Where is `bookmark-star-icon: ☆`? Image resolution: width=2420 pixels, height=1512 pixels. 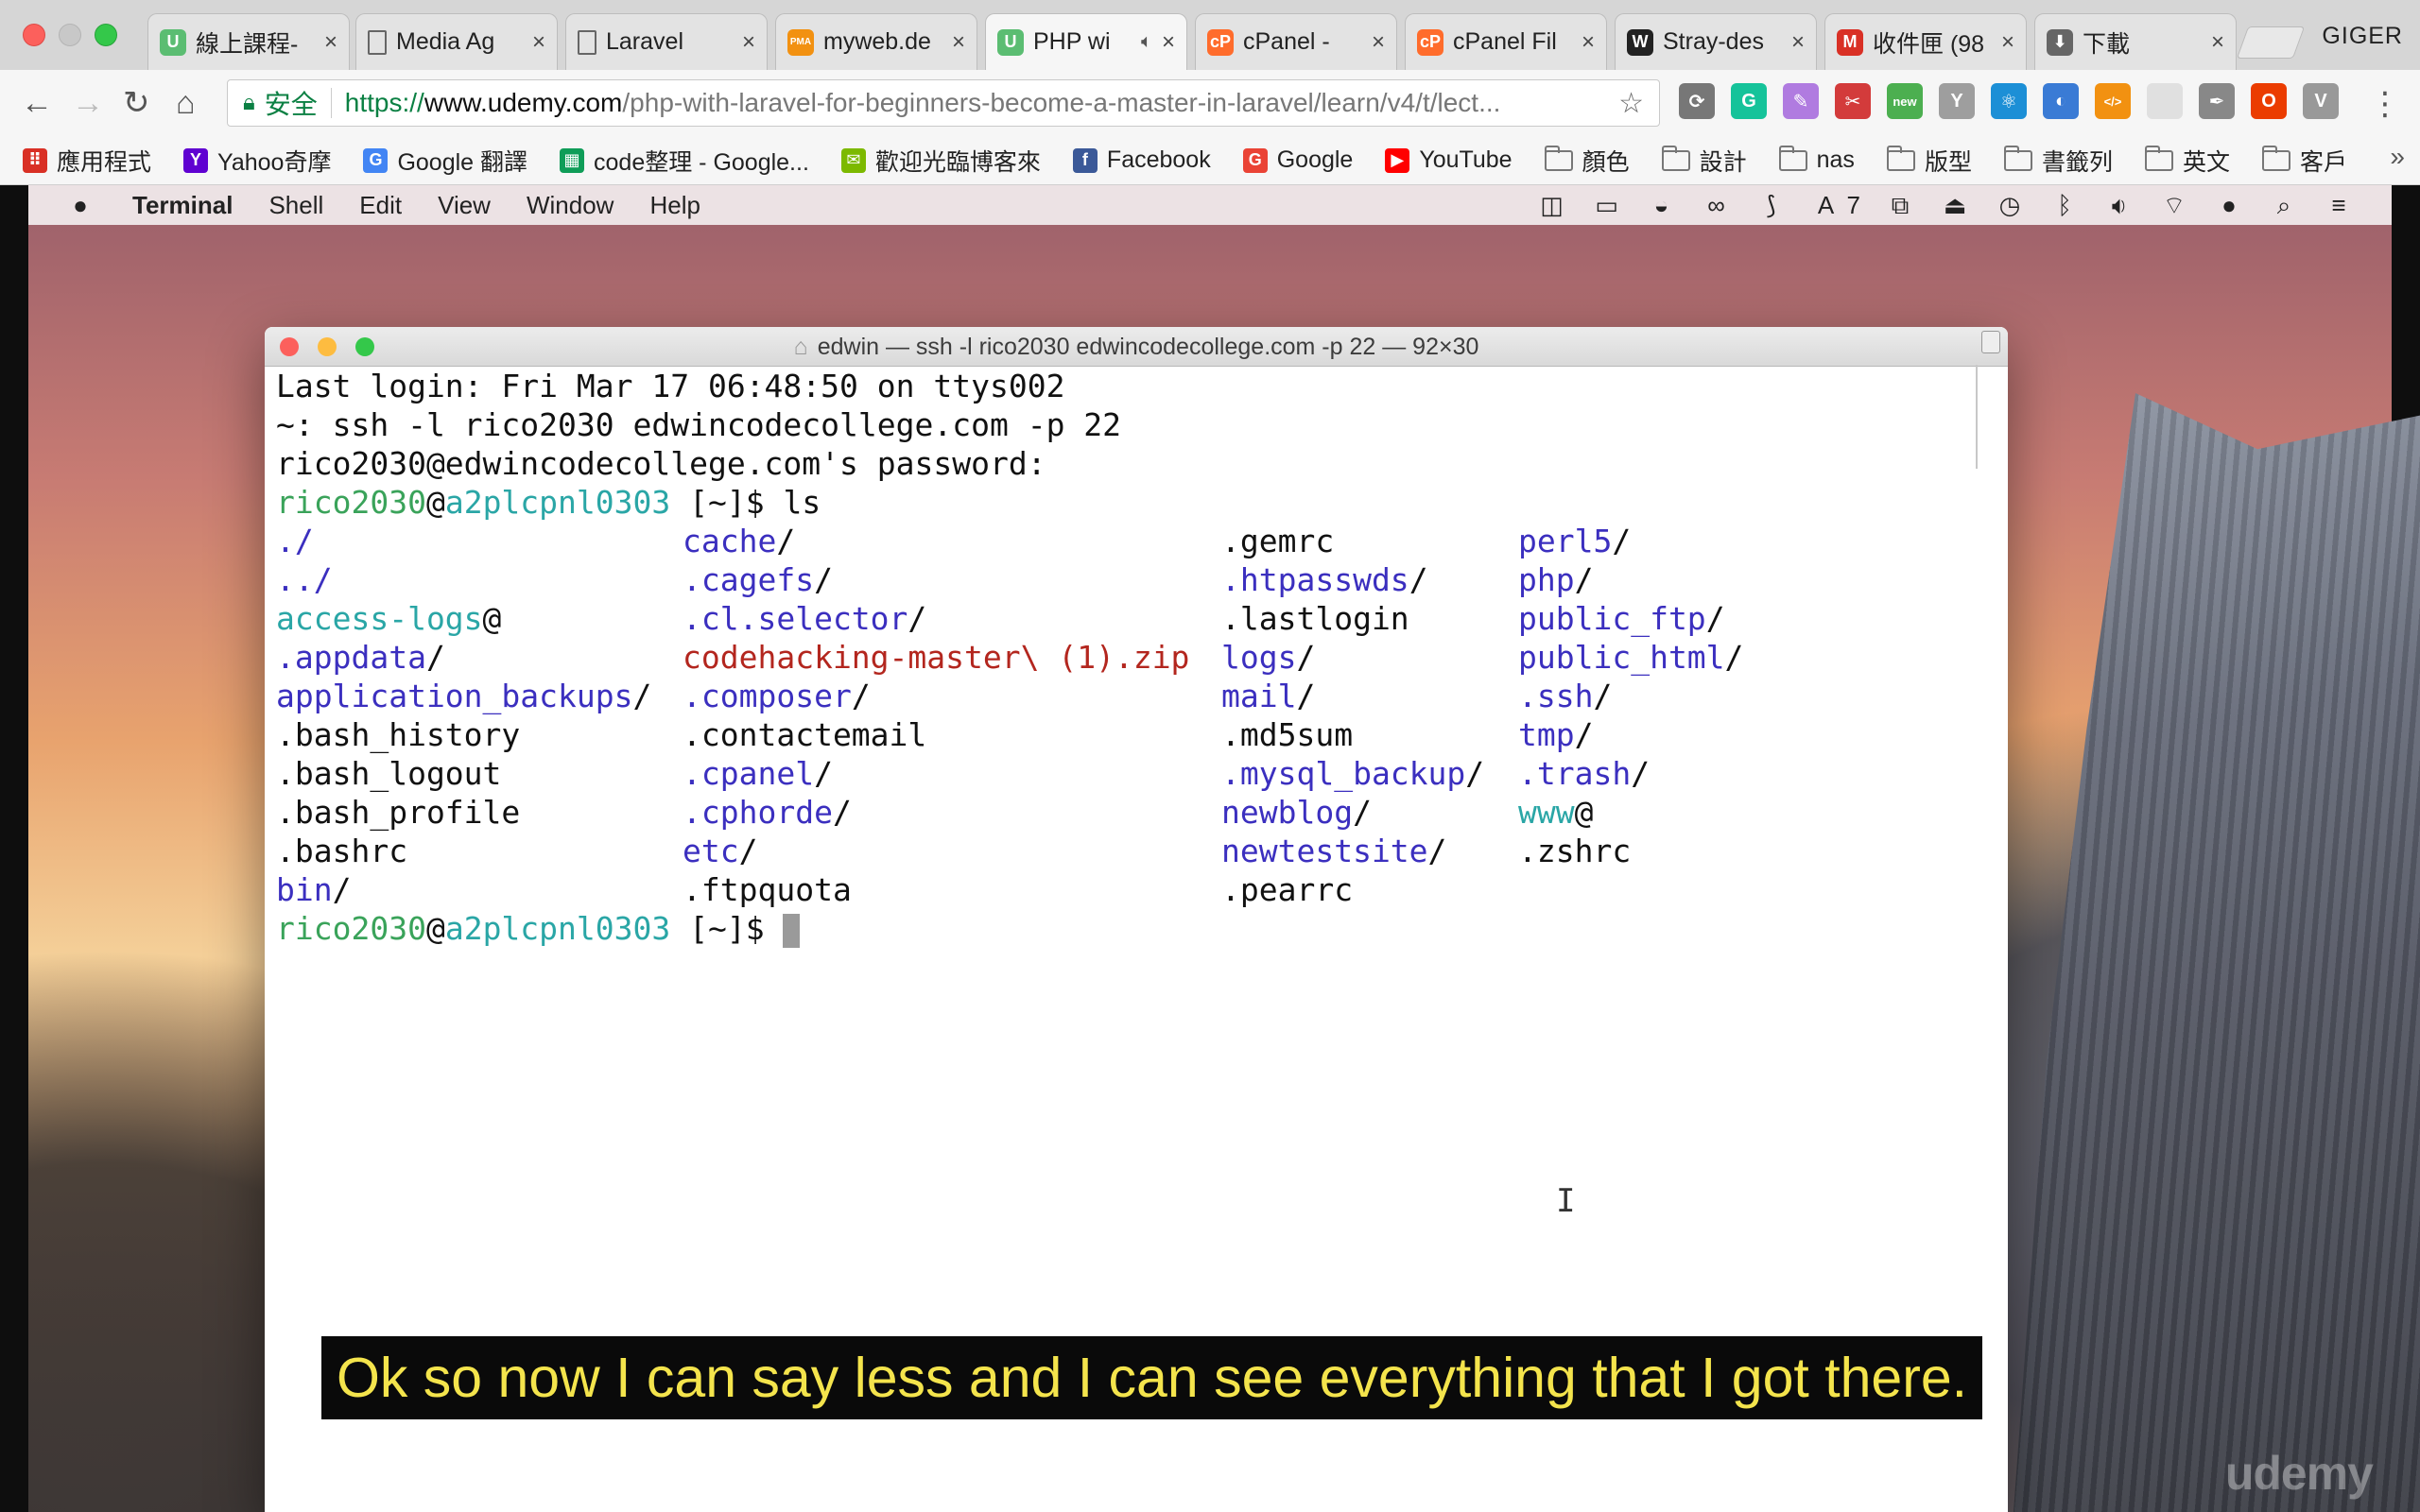 bookmark-star-icon: ☆ is located at coordinates (1631, 103).